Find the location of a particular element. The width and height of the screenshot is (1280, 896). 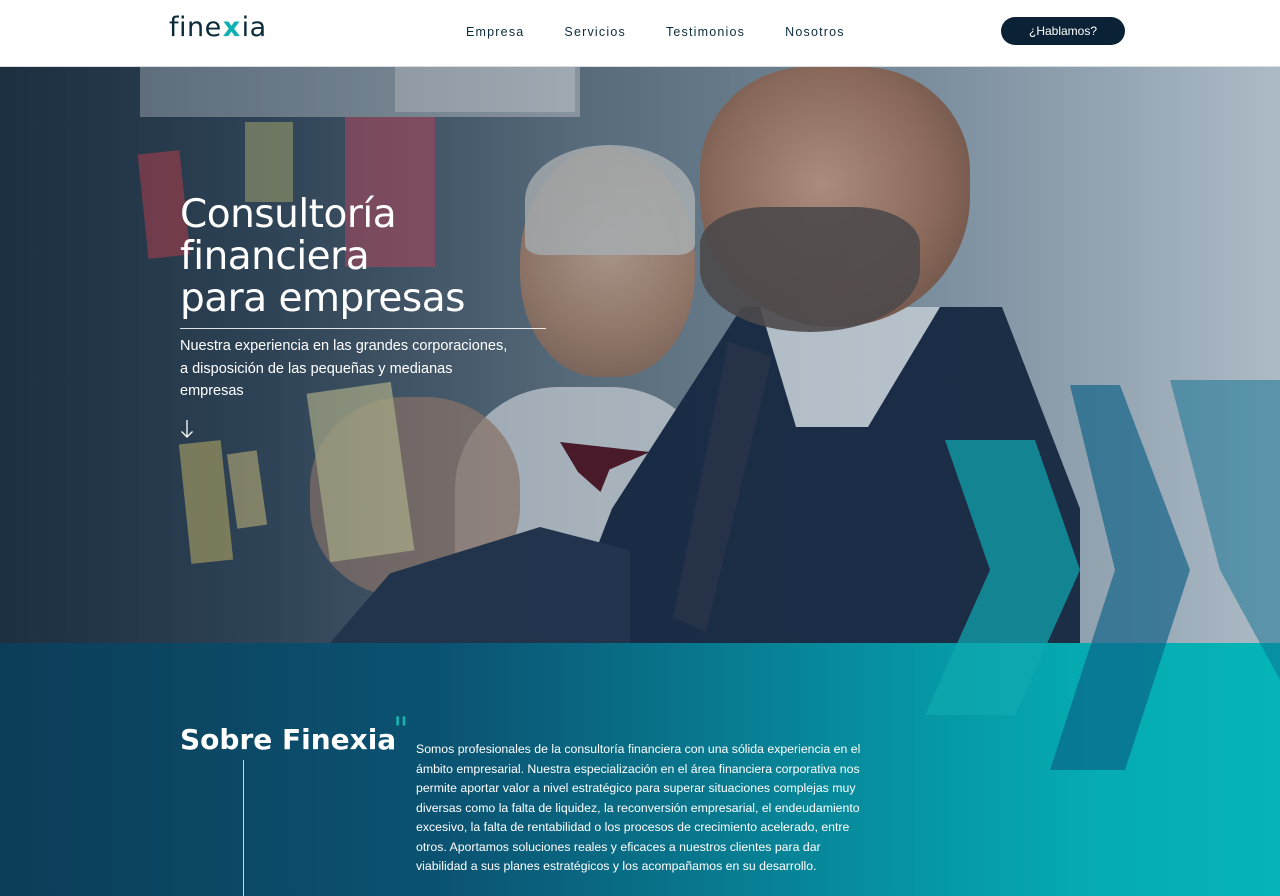

about-vertical-line is located at coordinates (243, 828).